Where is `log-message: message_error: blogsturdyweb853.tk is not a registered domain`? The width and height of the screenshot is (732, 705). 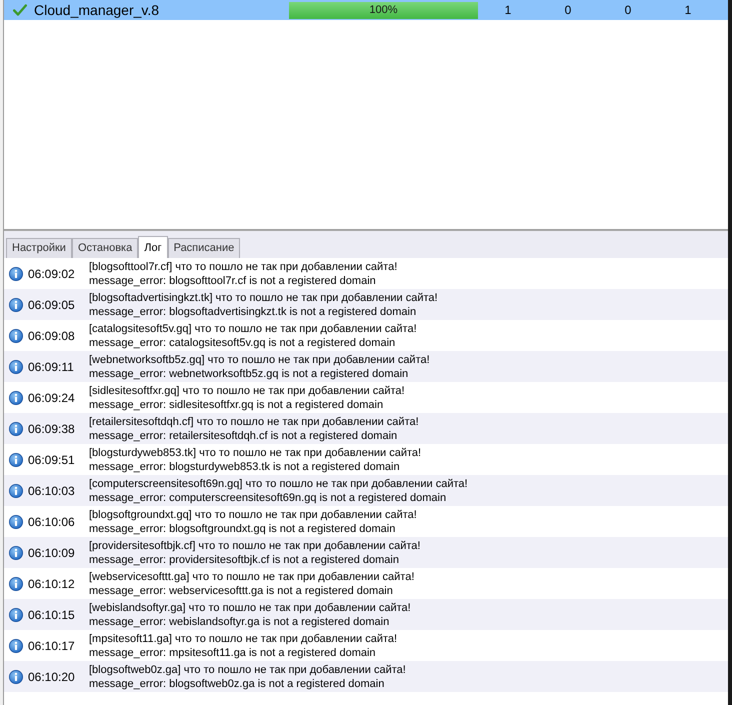
log-message: message_error: blogsturdyweb853.tk is not a registered domain is located at coordinates (245, 467).